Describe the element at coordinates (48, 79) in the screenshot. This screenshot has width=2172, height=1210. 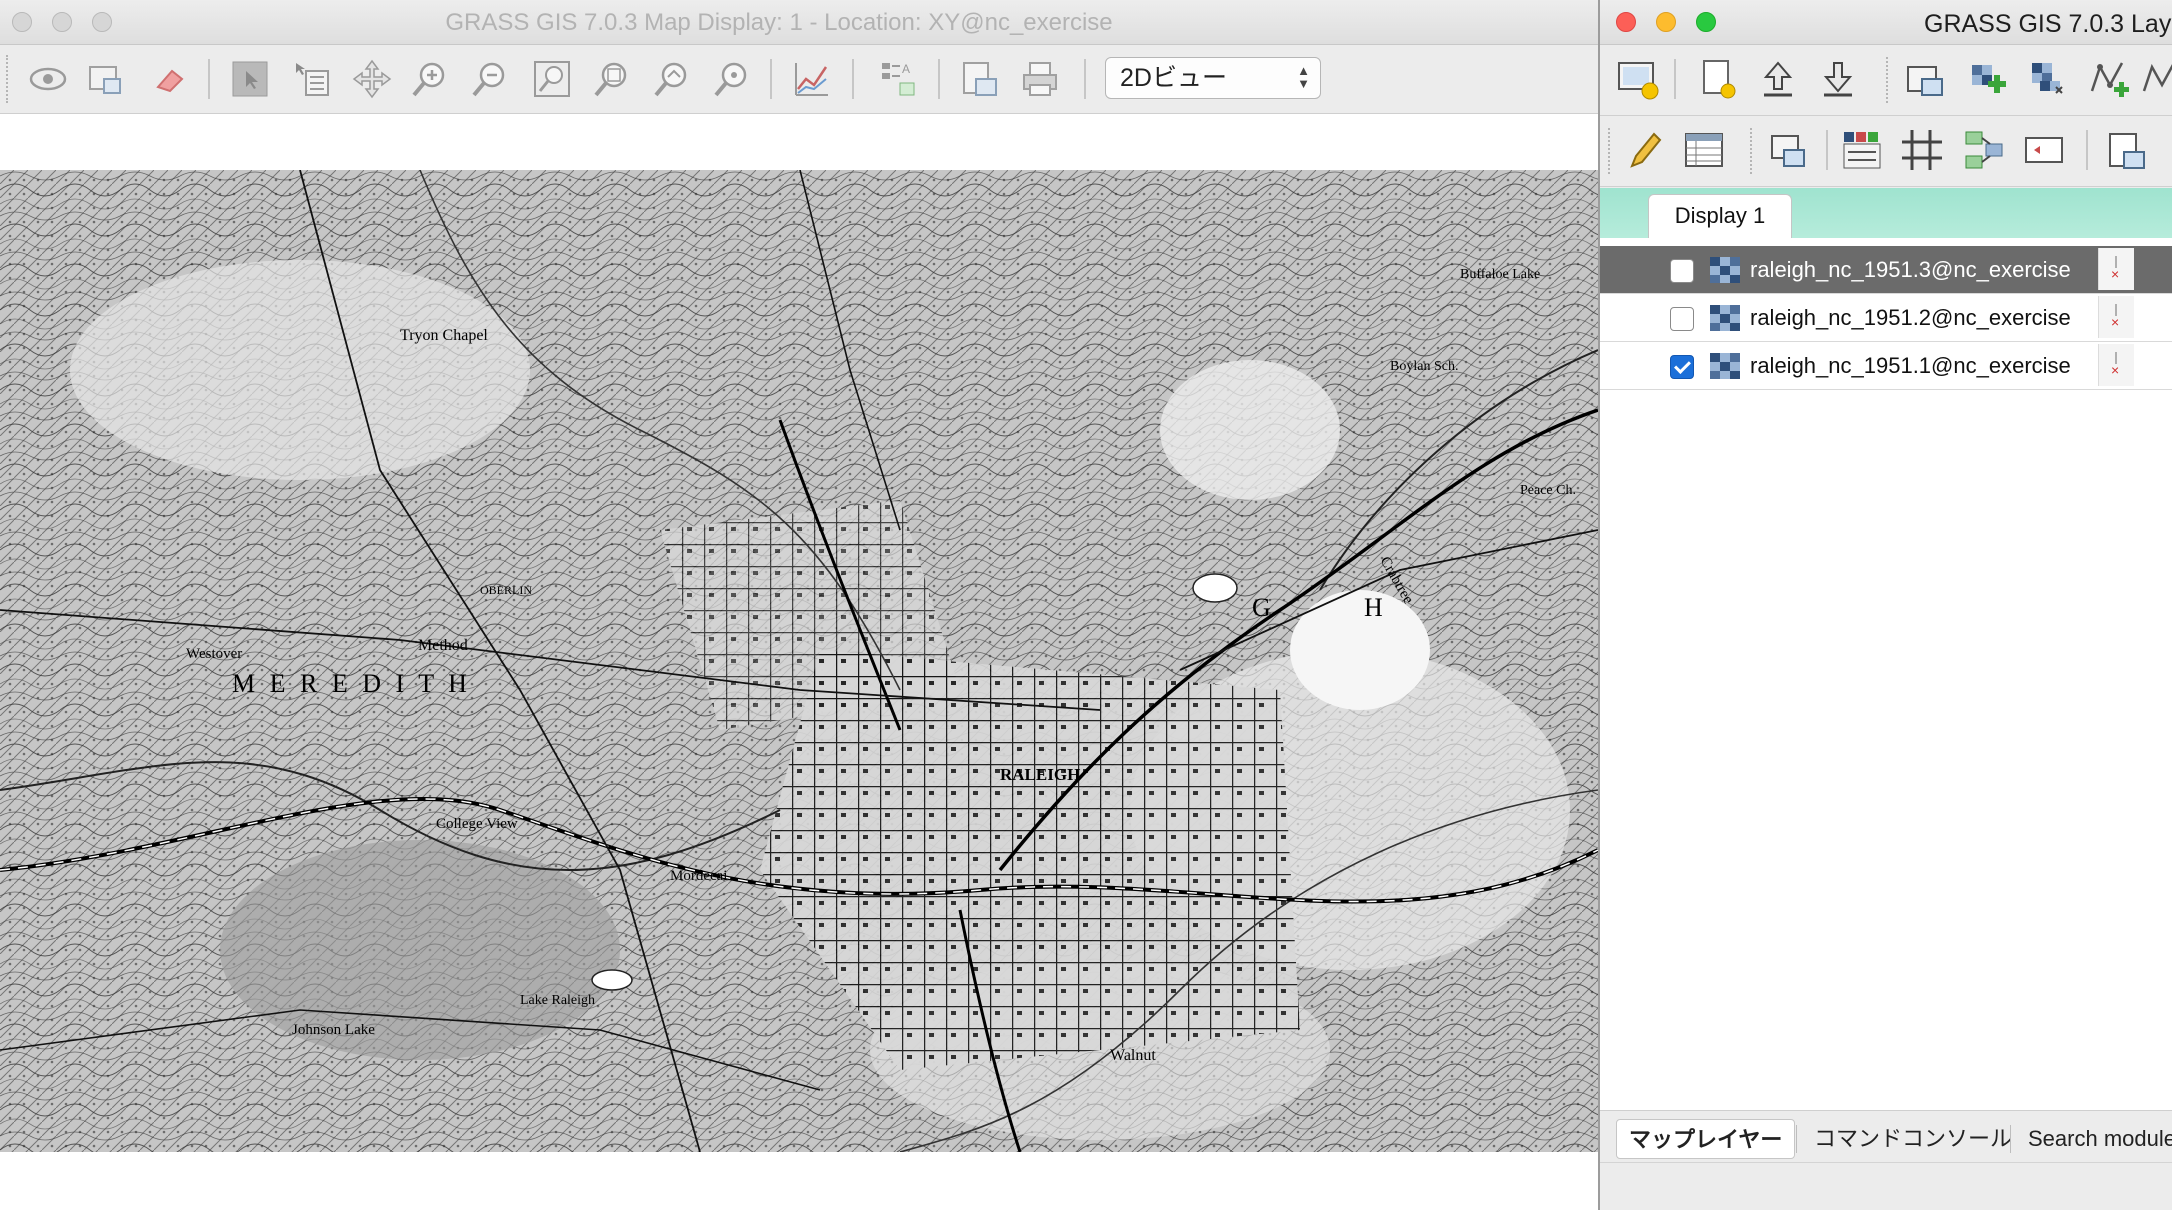
I see `display-map-icon` at that location.